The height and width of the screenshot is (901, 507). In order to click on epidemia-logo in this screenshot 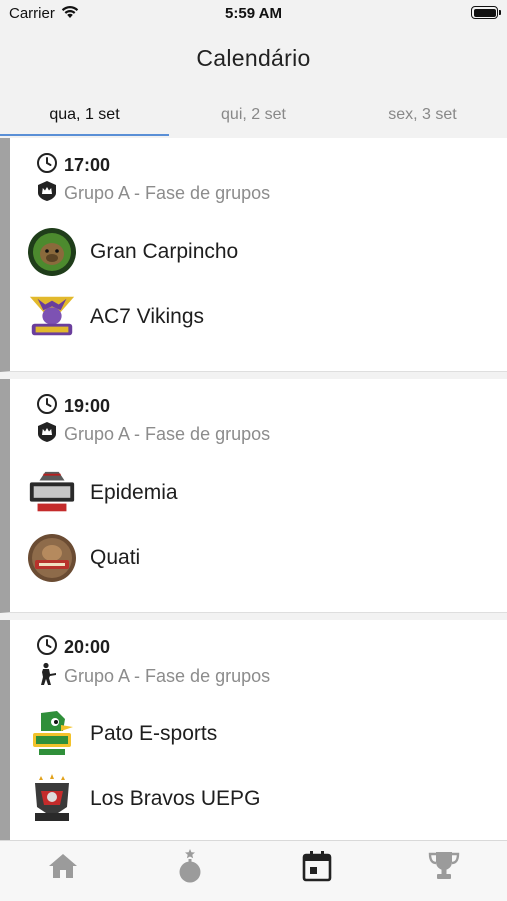, I will do `click(52, 493)`.